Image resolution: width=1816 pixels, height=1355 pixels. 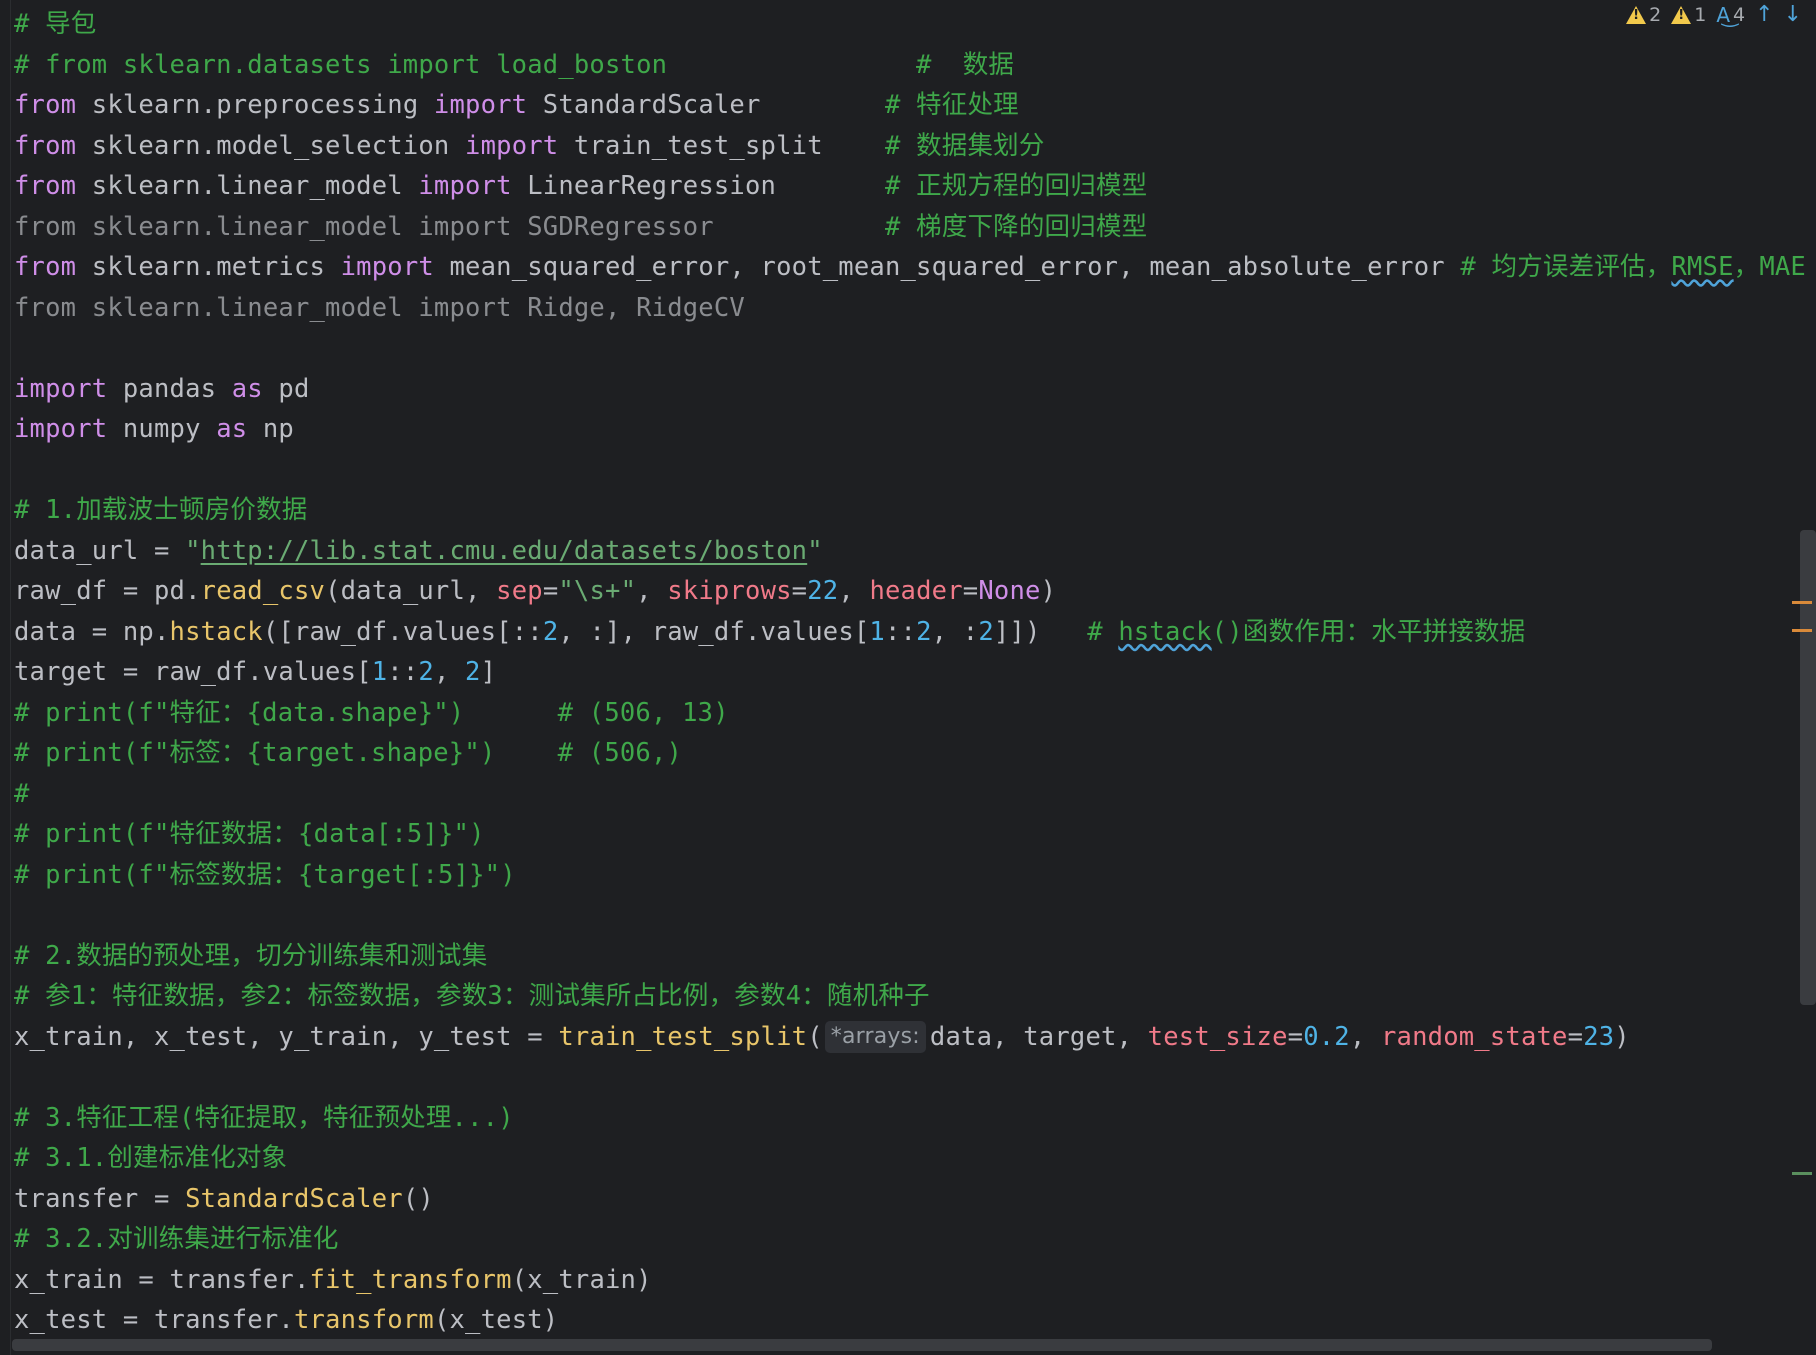 I want to click on code-token: fit_transform, so click(x=410, y=1279).